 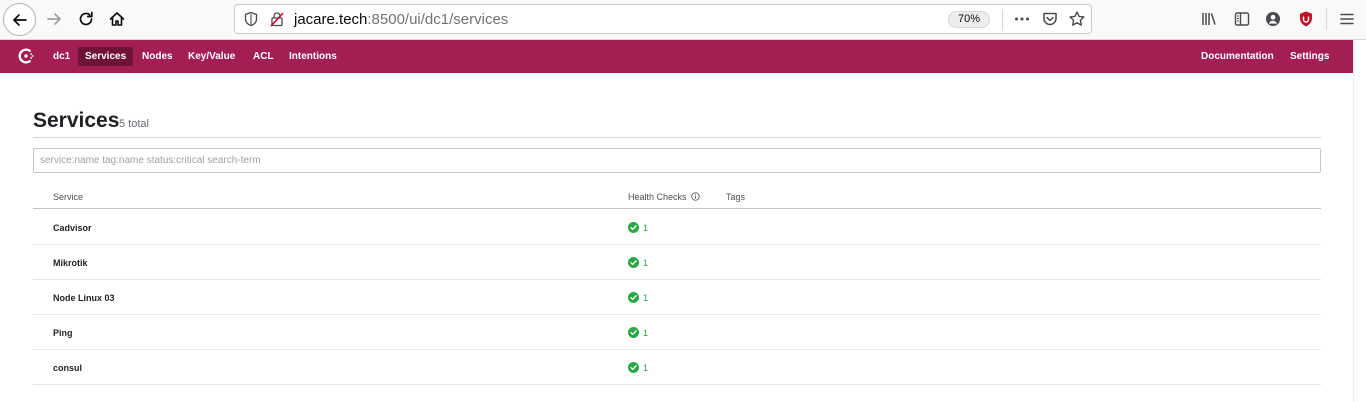 I want to click on bookmark-star-icon, so click(x=1077, y=19).